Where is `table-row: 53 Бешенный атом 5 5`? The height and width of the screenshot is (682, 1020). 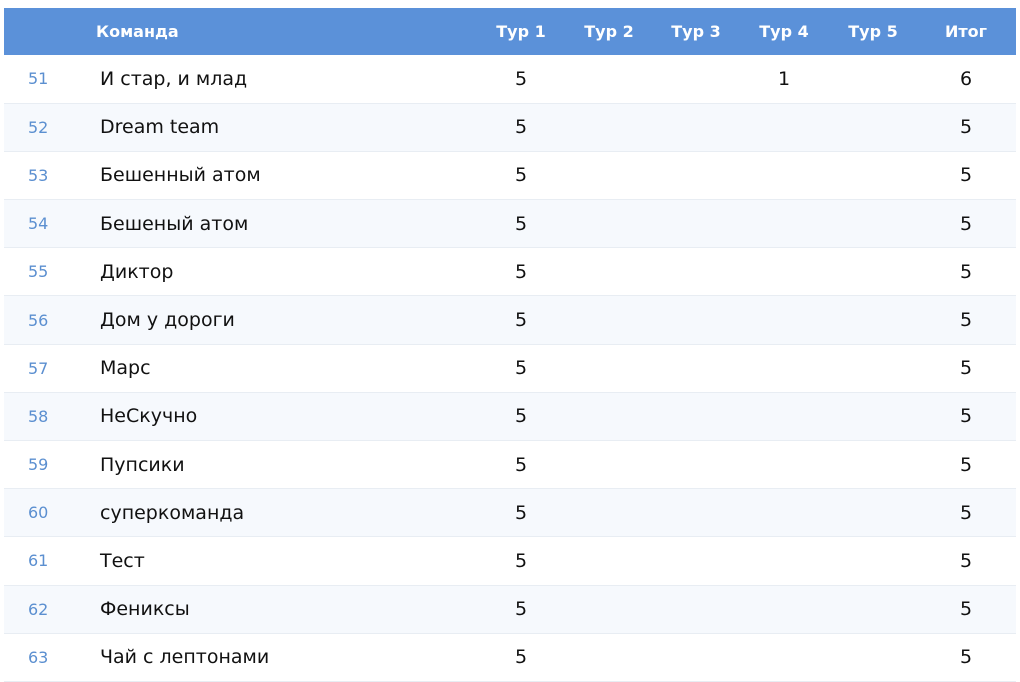 table-row: 53 Бешенный атом 5 5 is located at coordinates (510, 175).